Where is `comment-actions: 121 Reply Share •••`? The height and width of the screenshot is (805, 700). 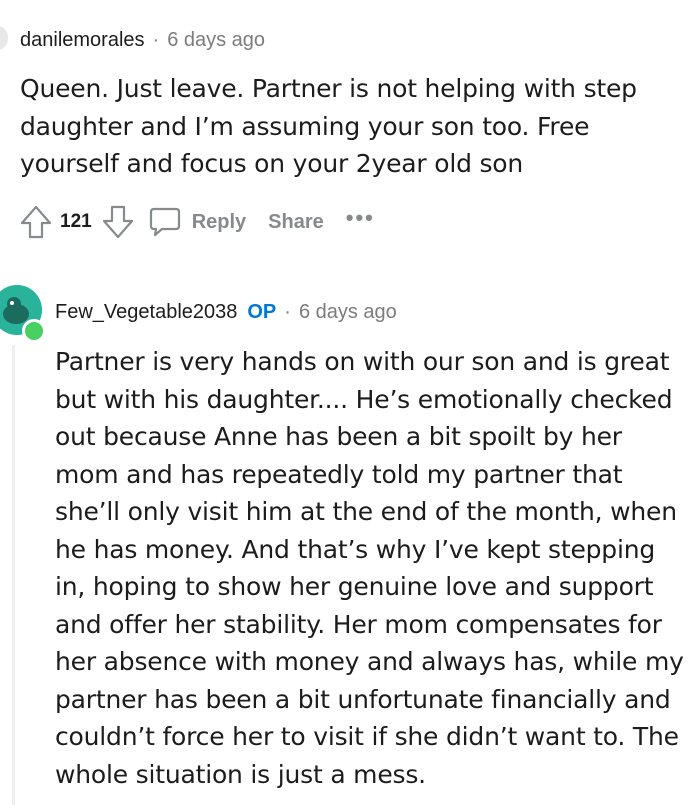
comment-actions: 121 Reply Share ••• is located at coordinates (197, 222).